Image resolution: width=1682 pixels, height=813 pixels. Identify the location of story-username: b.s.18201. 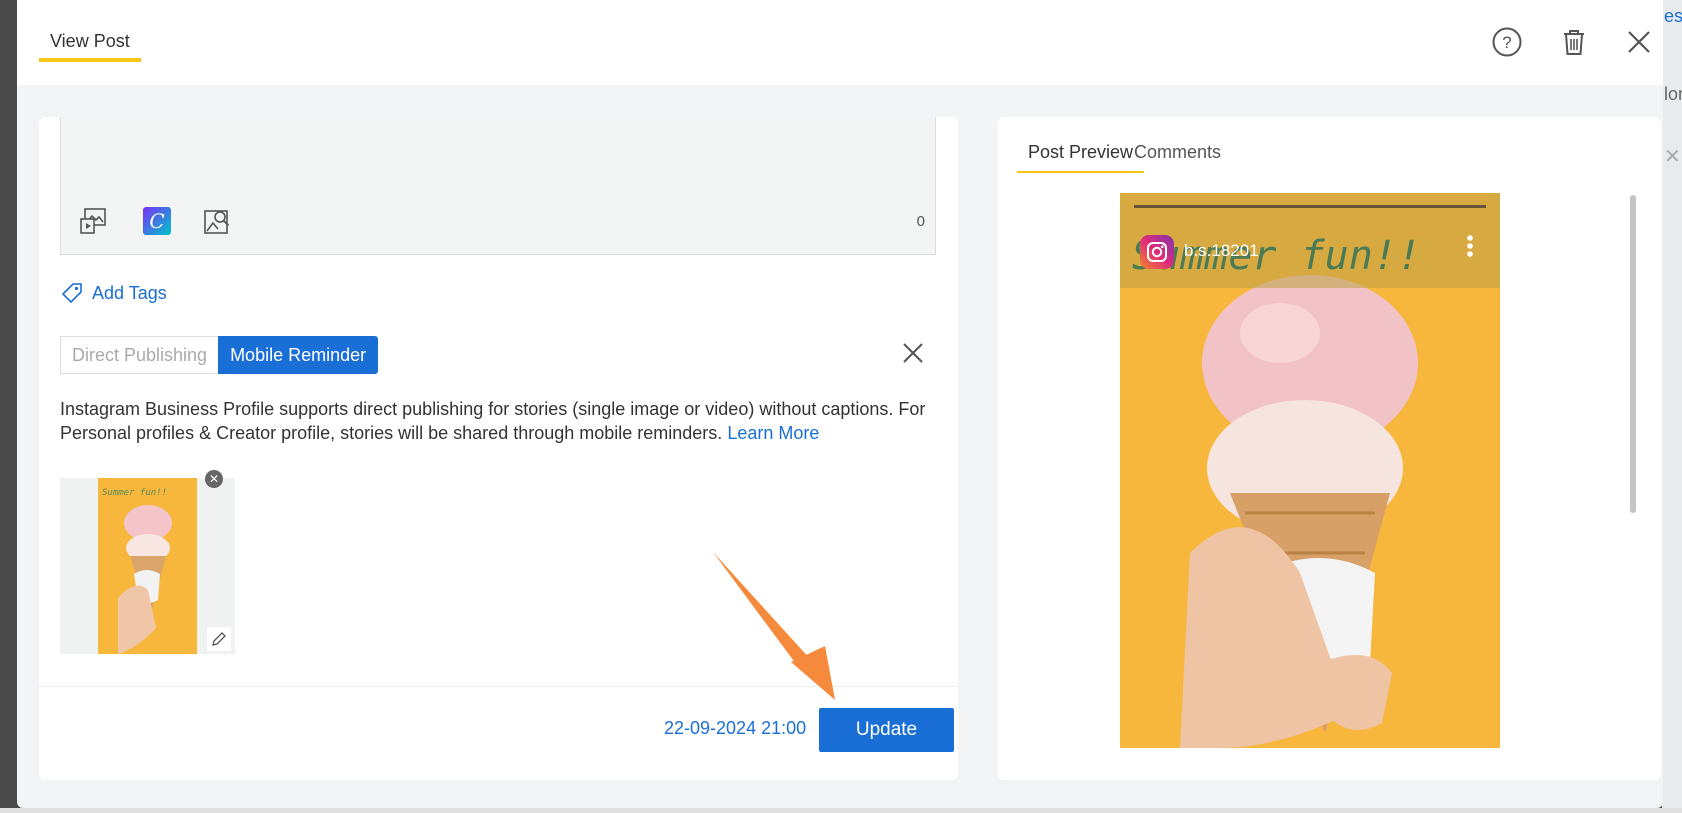
(1221, 250).